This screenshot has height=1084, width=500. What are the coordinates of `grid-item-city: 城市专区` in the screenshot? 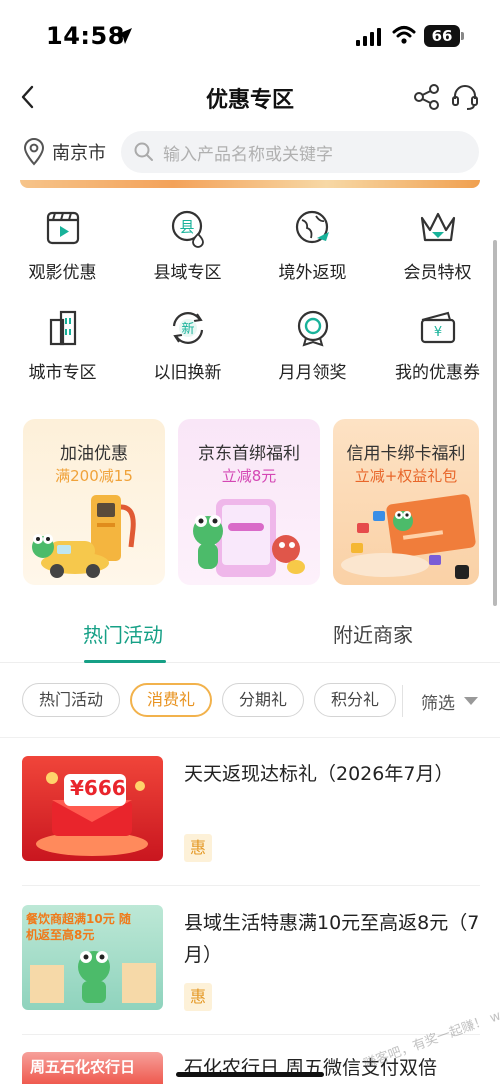 It's located at (62, 353).